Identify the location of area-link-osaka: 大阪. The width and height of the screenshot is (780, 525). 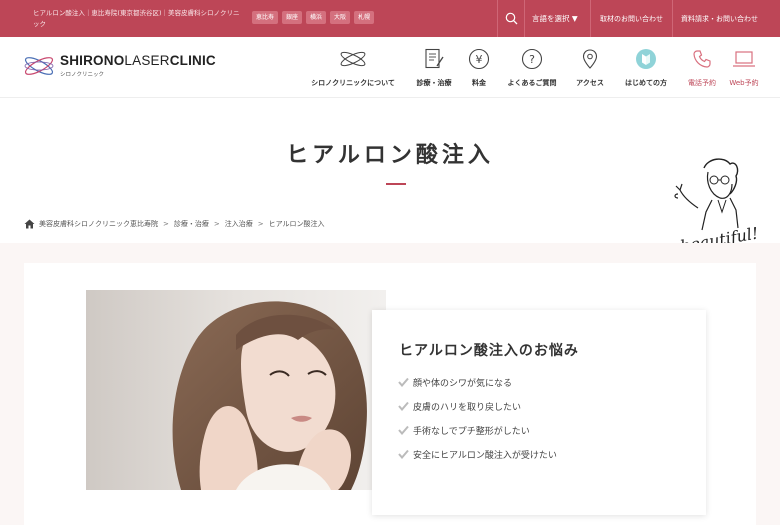
(340, 17).